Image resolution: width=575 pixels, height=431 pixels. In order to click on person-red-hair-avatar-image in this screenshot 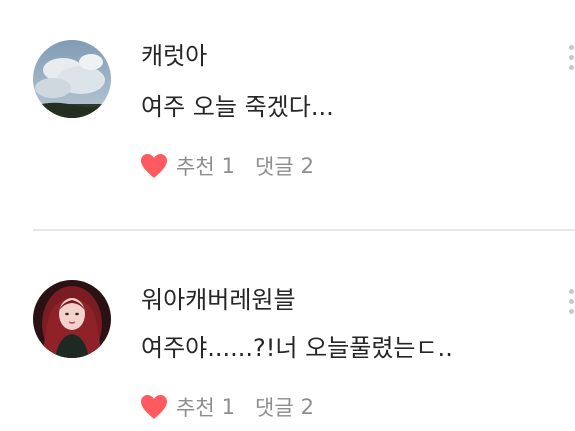, I will do `click(72, 319)`.